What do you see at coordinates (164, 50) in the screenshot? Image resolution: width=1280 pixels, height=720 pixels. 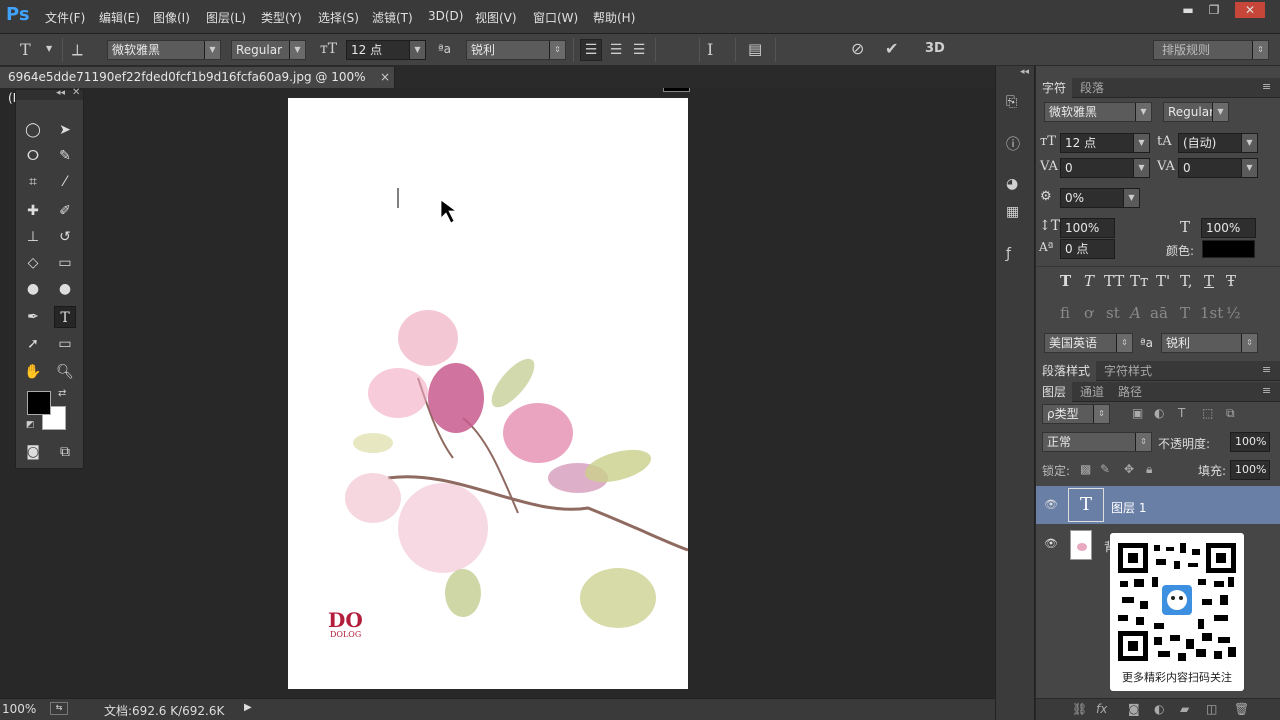 I see `font-family-select: 微软雅黑 ▼` at bounding box center [164, 50].